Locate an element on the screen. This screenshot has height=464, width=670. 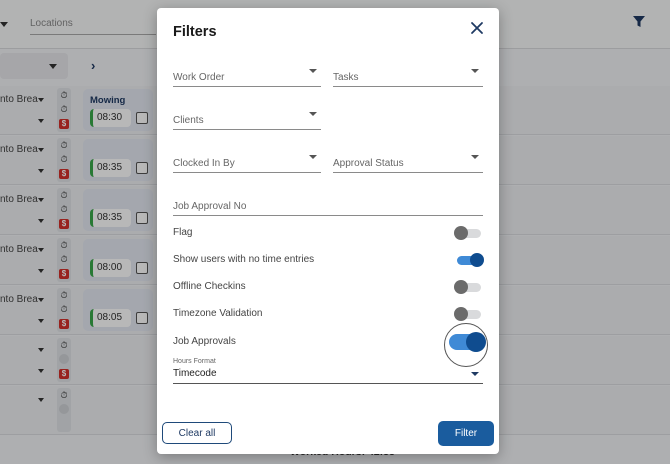
hours-format-label: Hours Format is located at coordinates (194, 361).